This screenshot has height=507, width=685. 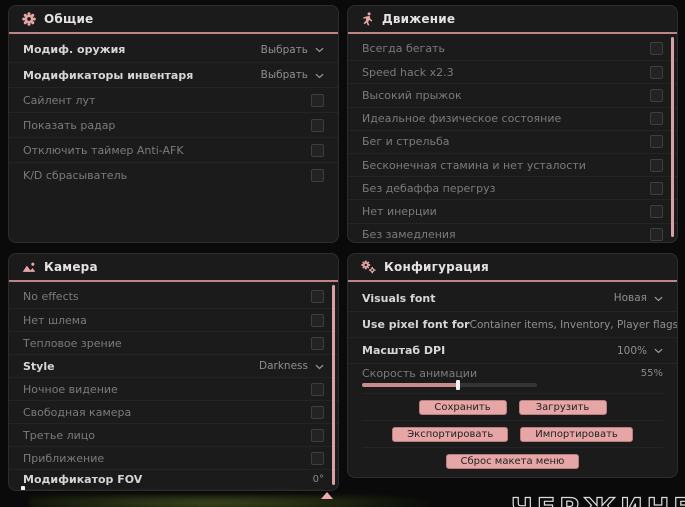 I want to click on row-label: Показать радар, so click(x=69, y=125).